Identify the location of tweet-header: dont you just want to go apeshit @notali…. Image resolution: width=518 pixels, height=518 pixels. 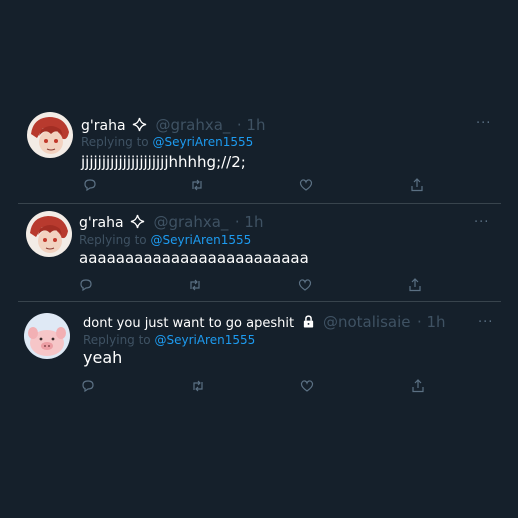
(264, 323).